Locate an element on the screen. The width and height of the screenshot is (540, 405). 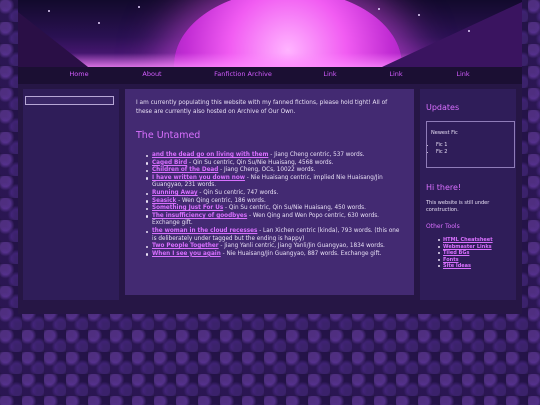
fic-title-link: Caged Bird is located at coordinates (169, 163).